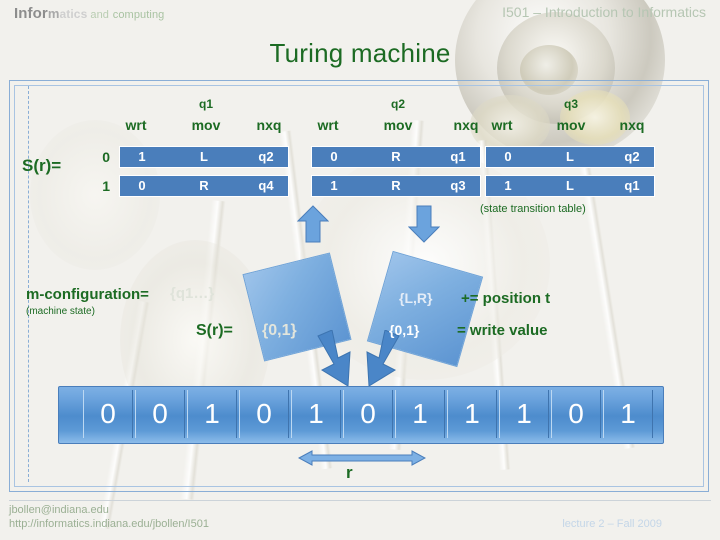 The width and height of the screenshot is (720, 540). I want to click on machine-state-caption: (machine state), so click(60, 311).